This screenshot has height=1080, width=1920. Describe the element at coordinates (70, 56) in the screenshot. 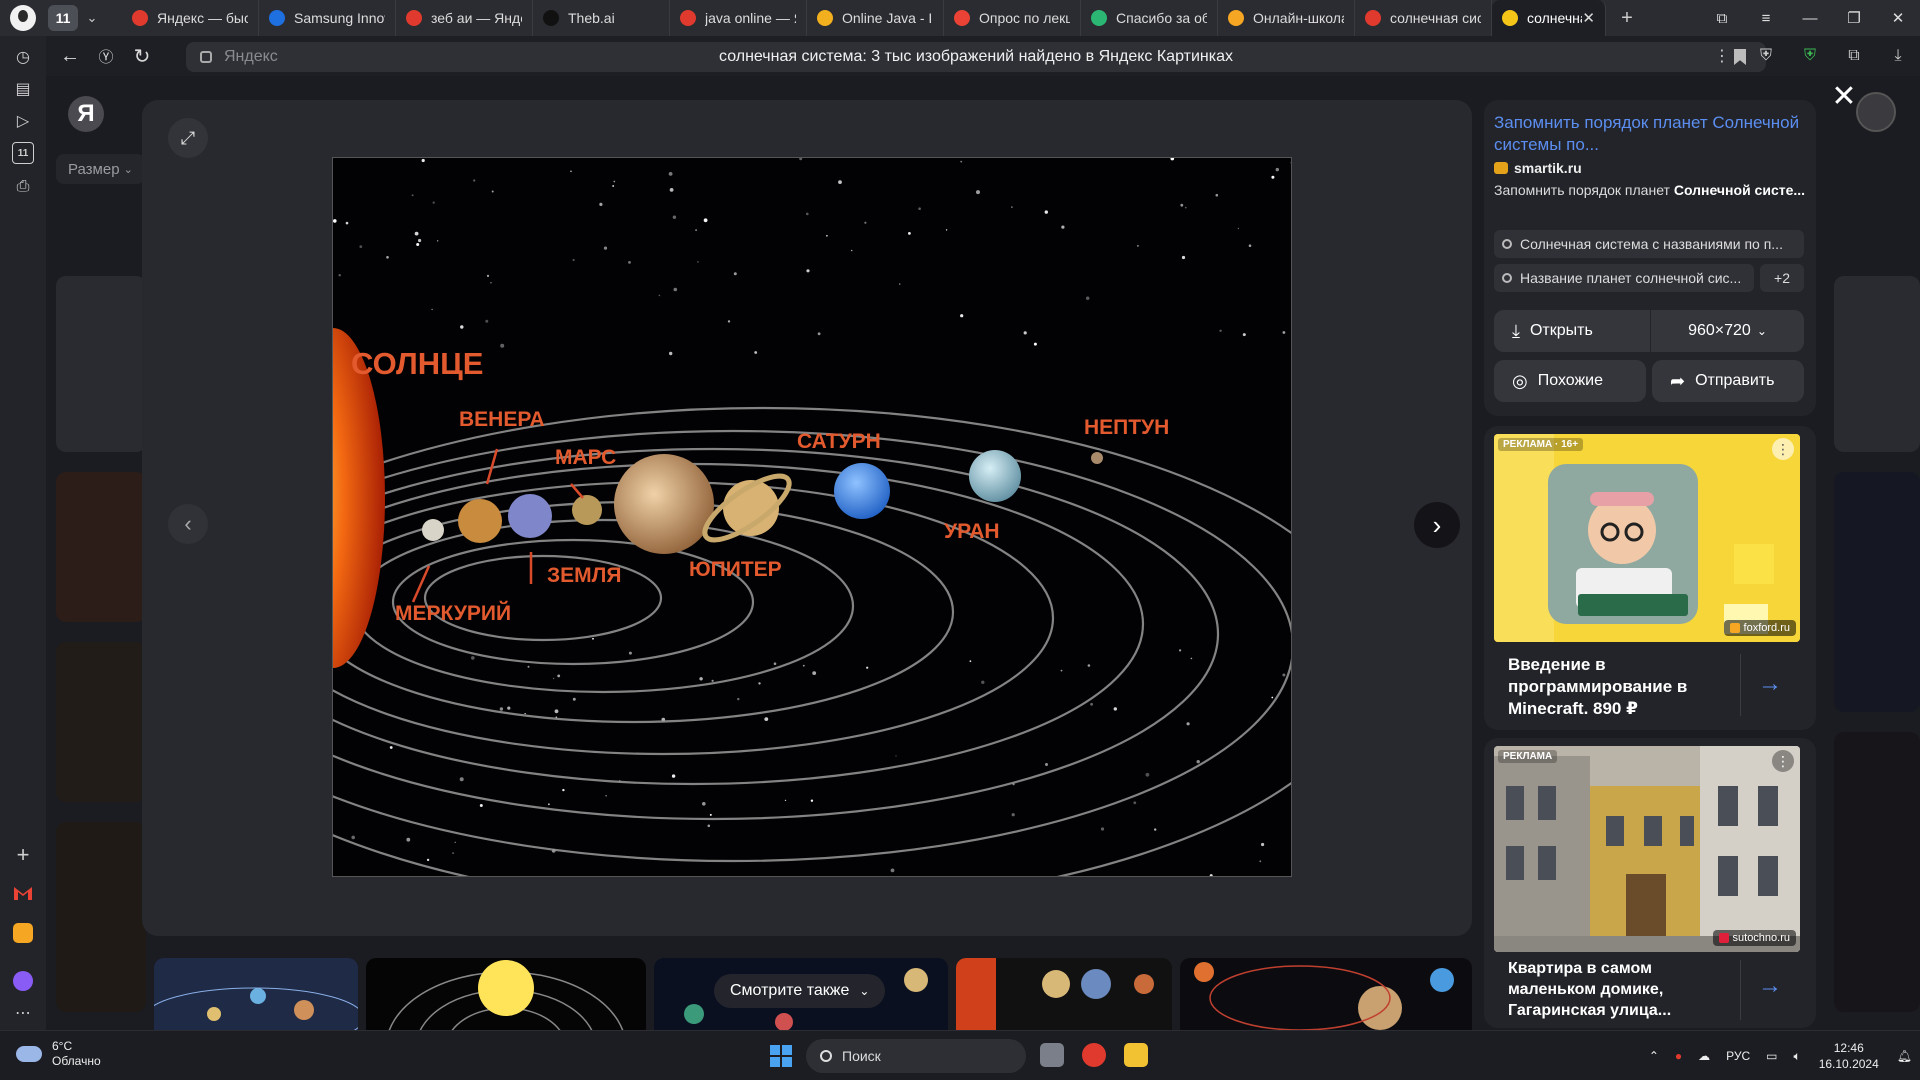

I see `back-icon: ←` at that location.